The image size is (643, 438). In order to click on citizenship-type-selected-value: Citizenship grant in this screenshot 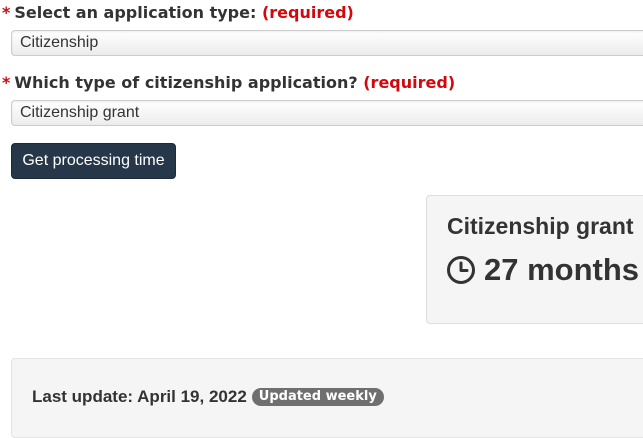, I will do `click(80, 112)`.